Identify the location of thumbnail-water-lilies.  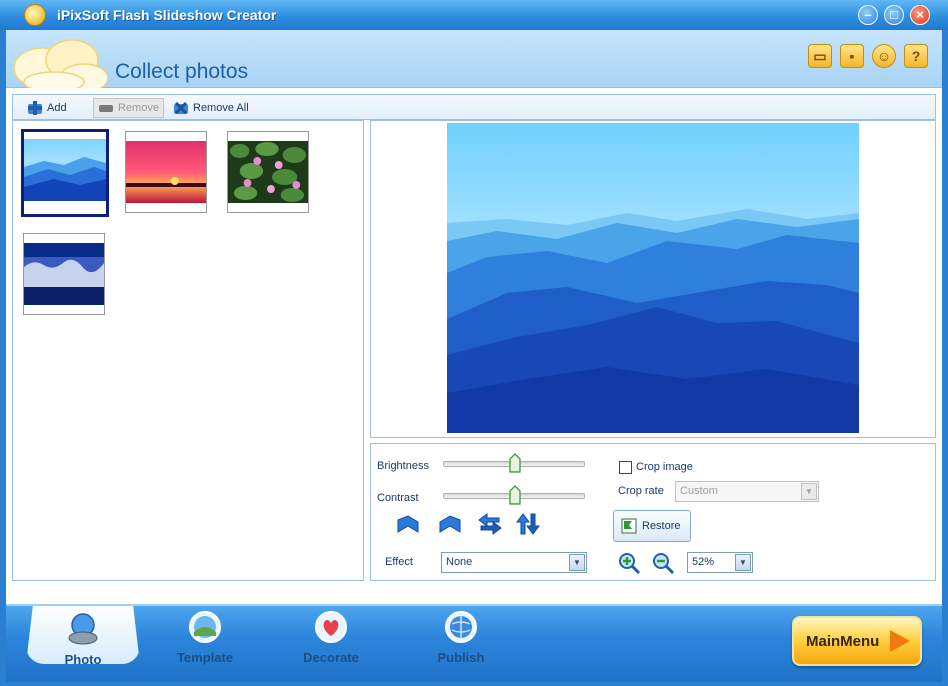
(268, 172).